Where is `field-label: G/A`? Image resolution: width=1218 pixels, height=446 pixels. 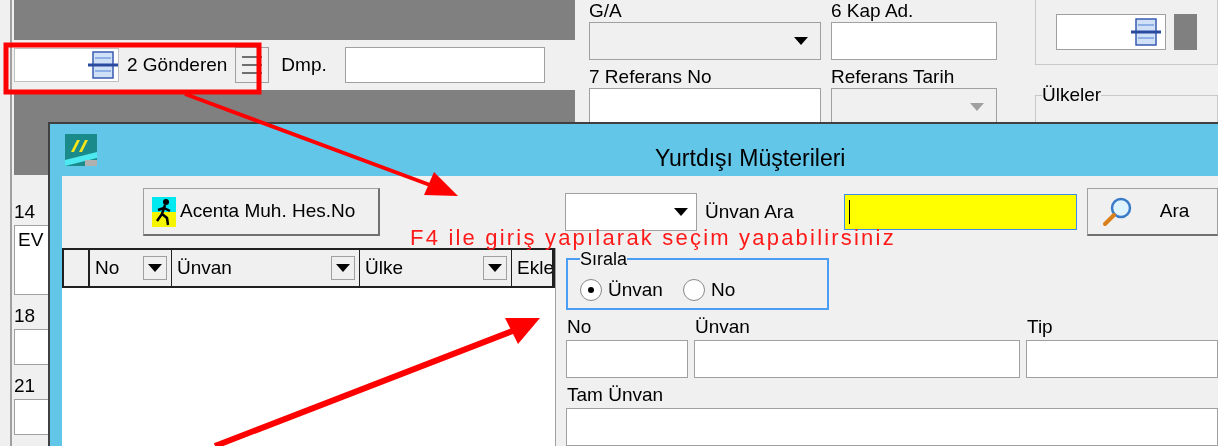
field-label: G/A is located at coordinates (606, 11).